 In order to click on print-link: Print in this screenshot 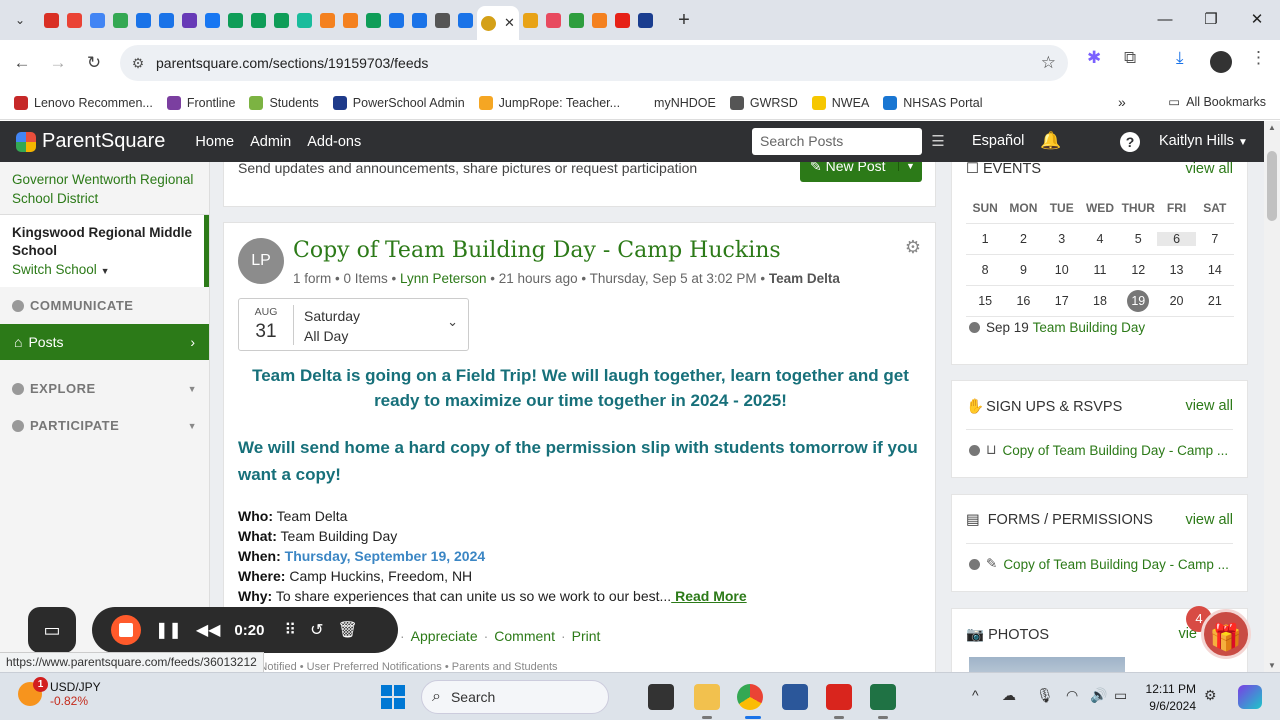, I will do `click(586, 636)`.